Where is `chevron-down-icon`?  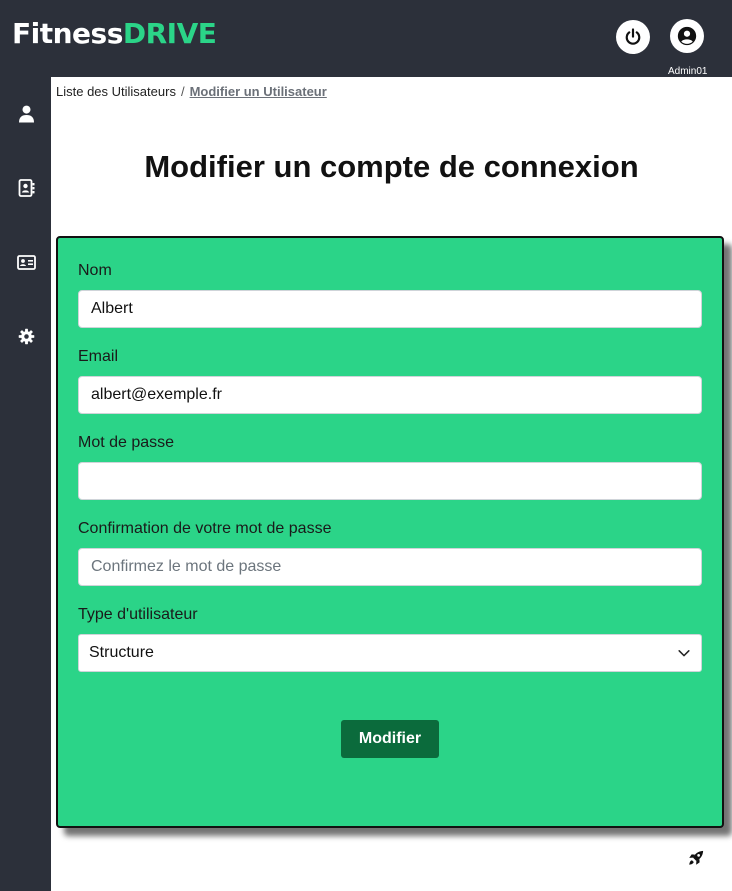 chevron-down-icon is located at coordinates (684, 653).